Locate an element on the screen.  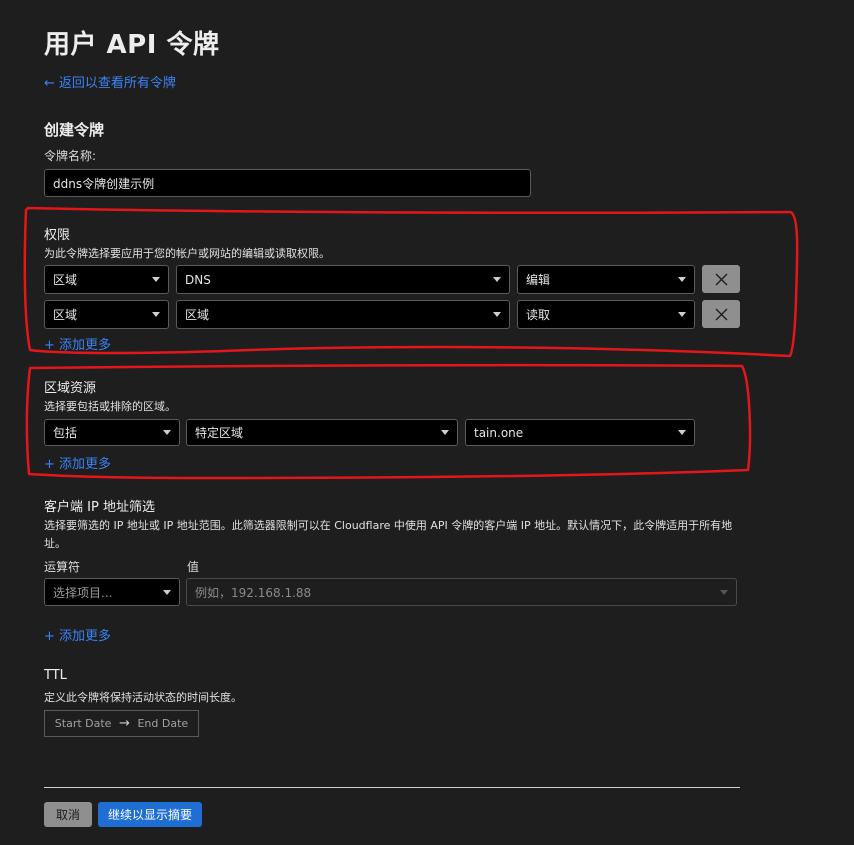
token-name-input: ddns令牌创建示例 is located at coordinates (287, 183).